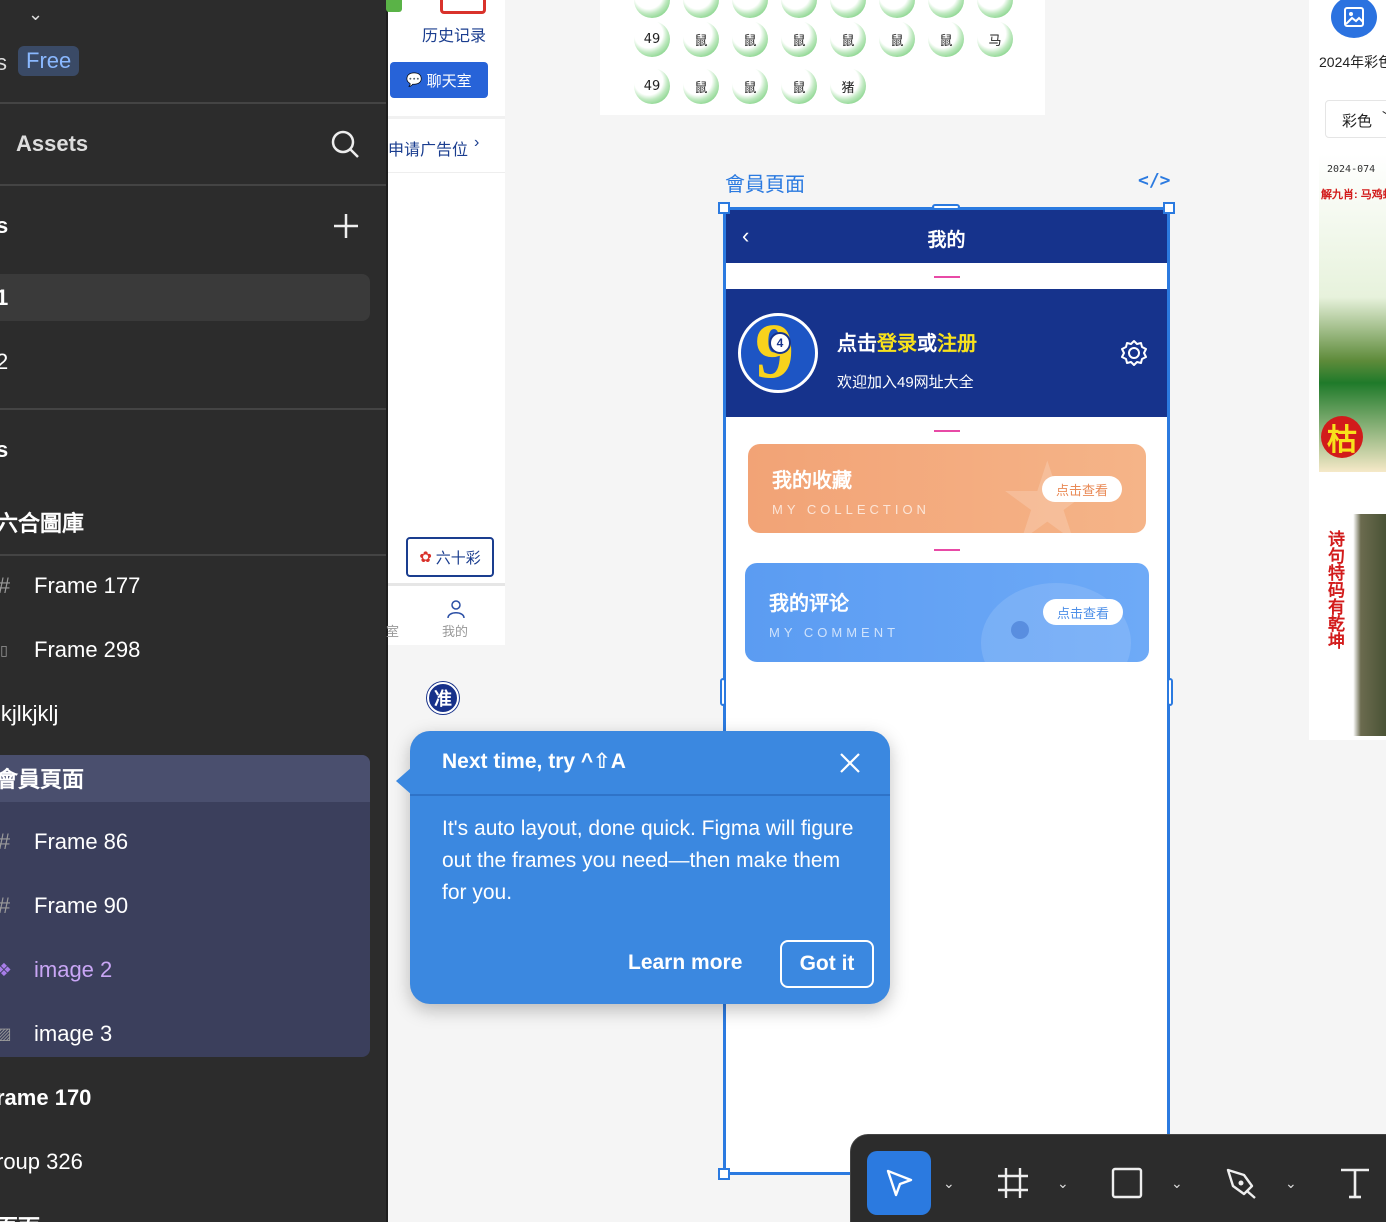 The height and width of the screenshot is (1222, 1386). Describe the element at coordinates (42, 523) in the screenshot. I see `layer-label: 六合圖庫` at that location.